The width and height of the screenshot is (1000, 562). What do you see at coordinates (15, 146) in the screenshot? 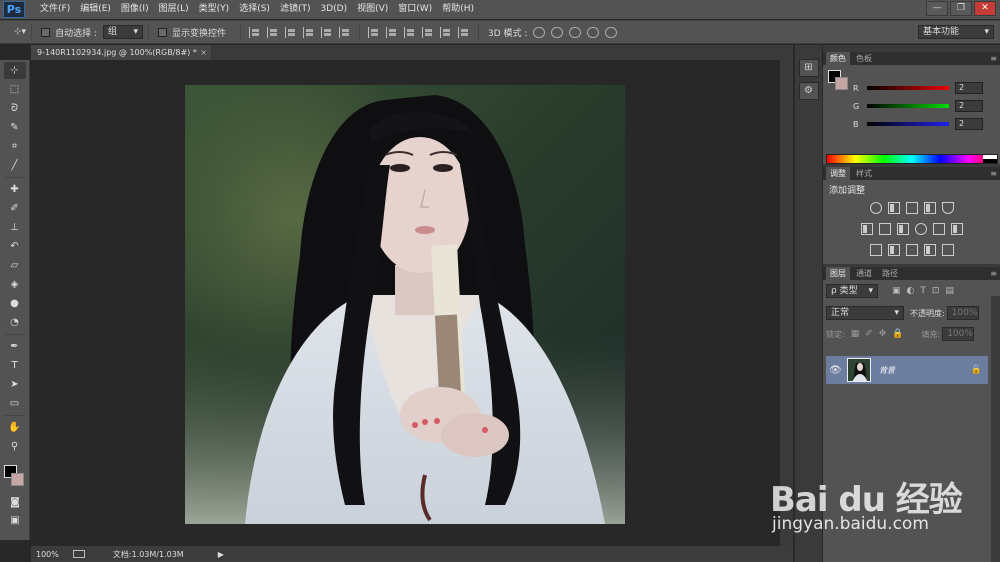
I see `crop-tool-icon: ⌗` at bounding box center [15, 146].